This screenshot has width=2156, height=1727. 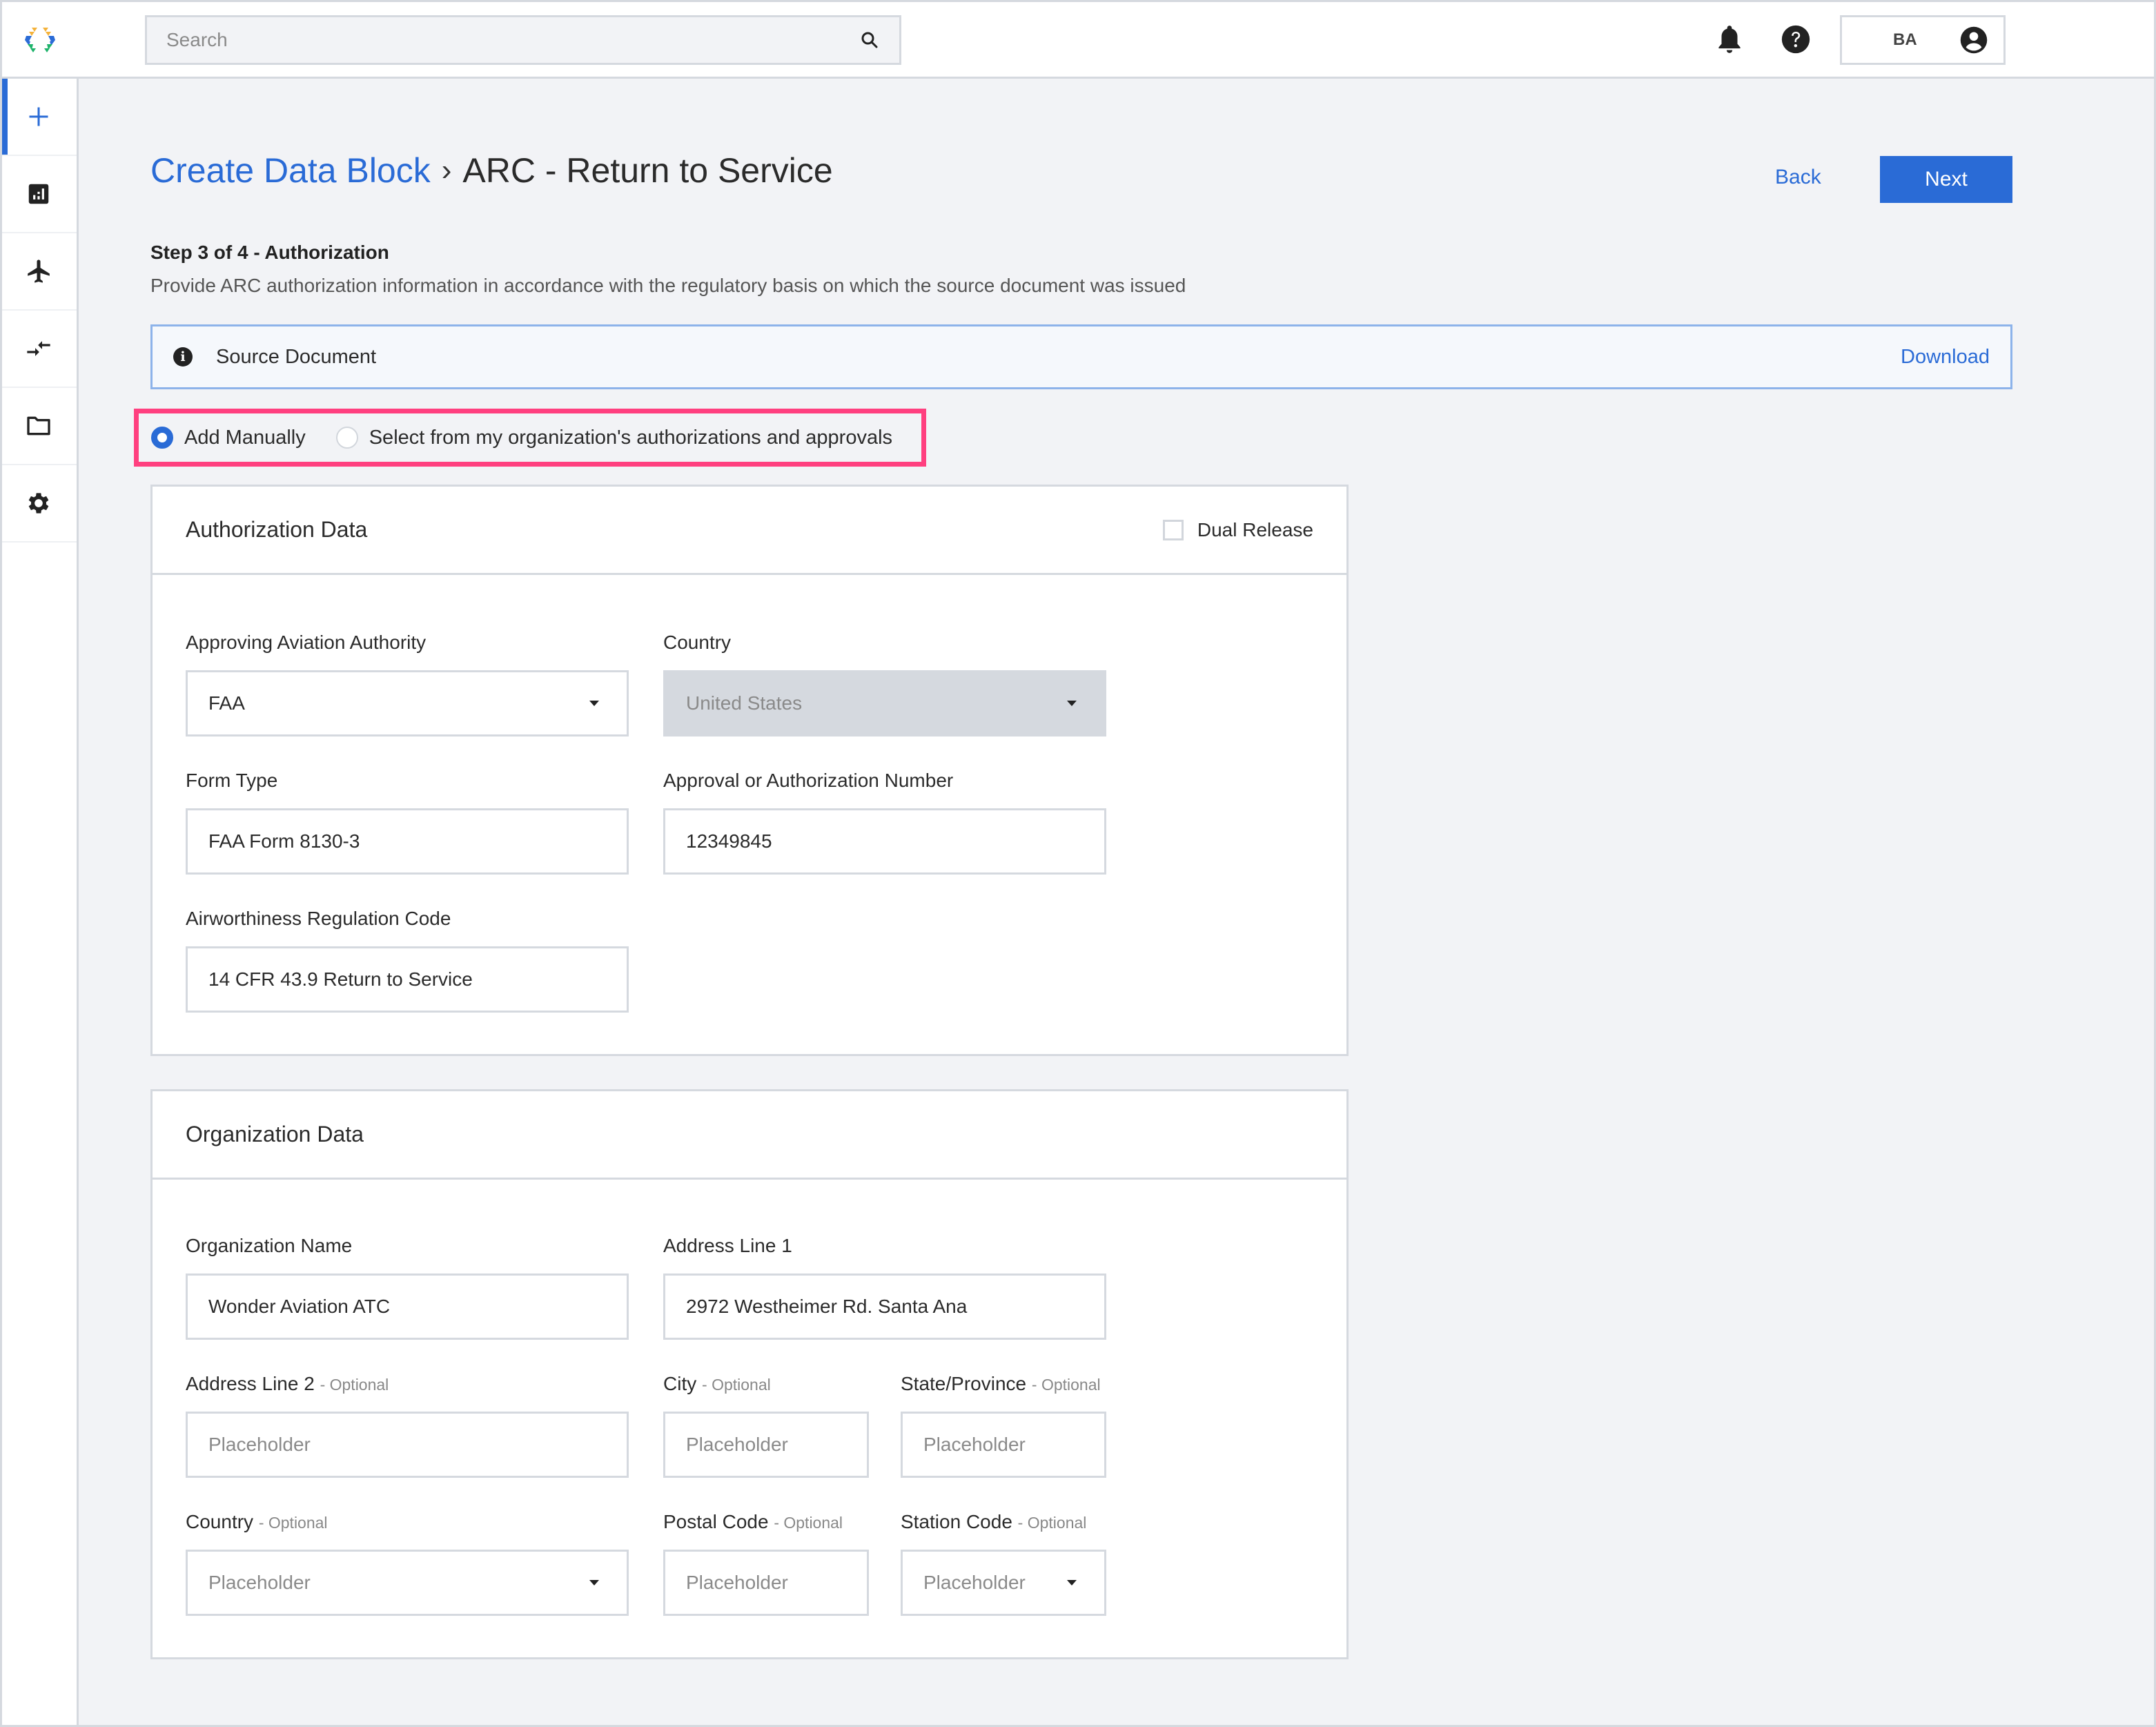 I want to click on sidebar-item-dashboard, so click(x=38, y=194).